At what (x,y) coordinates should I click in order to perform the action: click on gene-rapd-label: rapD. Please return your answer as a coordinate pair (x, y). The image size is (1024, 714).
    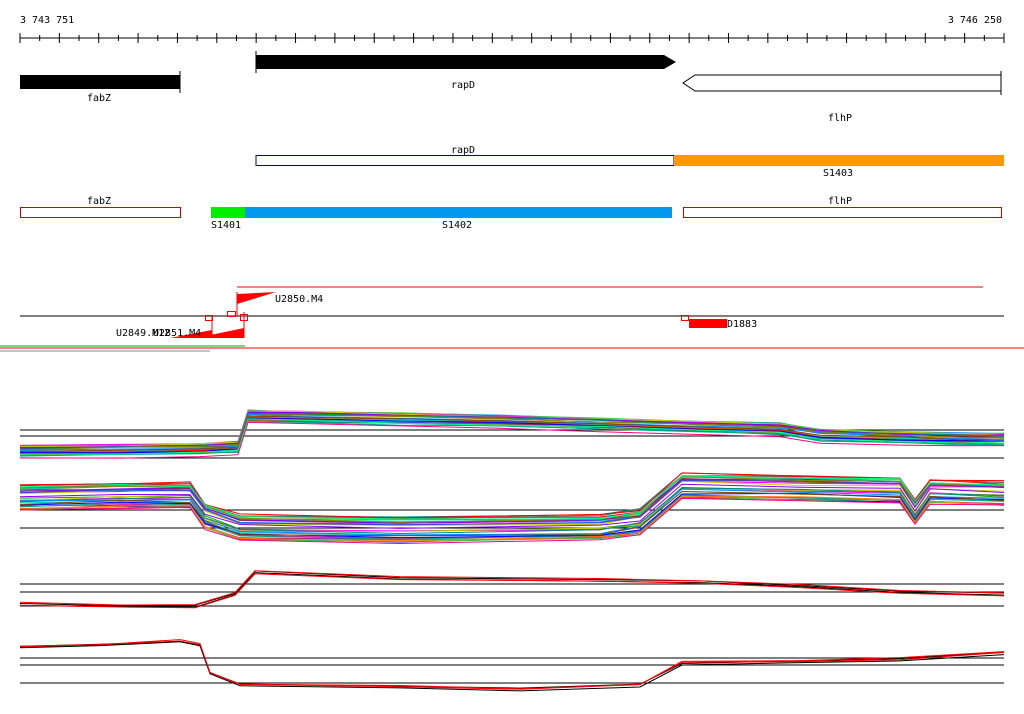
    Looking at the image, I should click on (463, 85).